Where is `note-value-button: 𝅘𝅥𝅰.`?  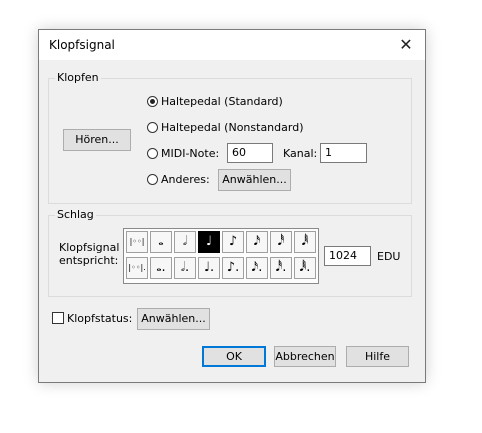 note-value-button: 𝅘𝅥𝅰. is located at coordinates (281, 268).